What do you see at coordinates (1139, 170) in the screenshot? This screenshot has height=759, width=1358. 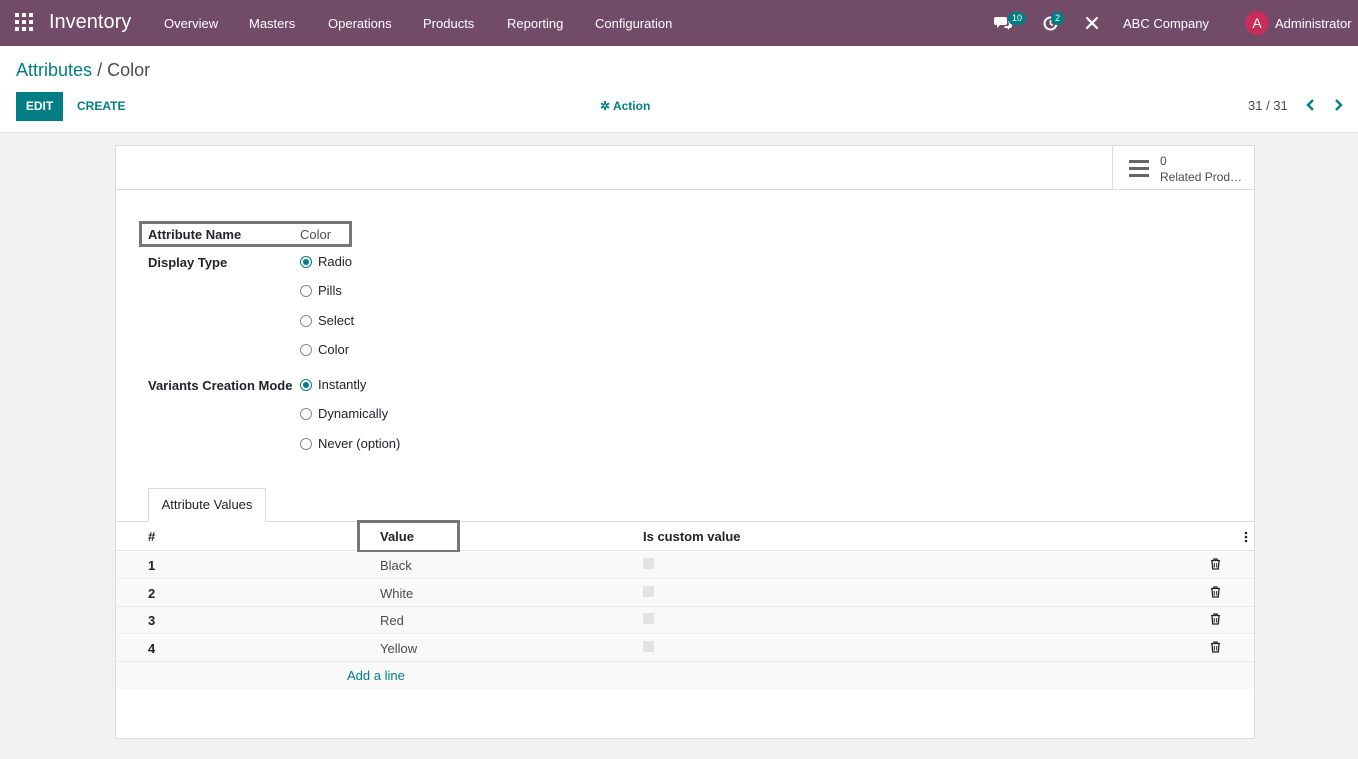 I see `list-bars-icon` at bounding box center [1139, 170].